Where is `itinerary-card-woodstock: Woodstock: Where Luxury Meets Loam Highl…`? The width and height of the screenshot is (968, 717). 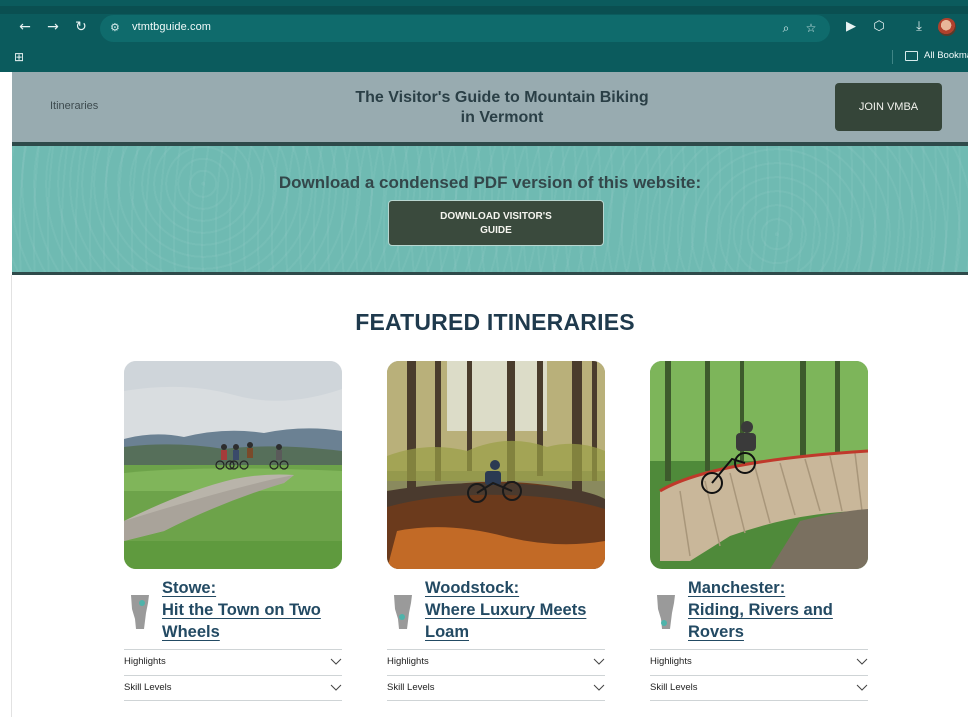 itinerary-card-woodstock: Woodstock: Where Luxury Meets Loam Highl… is located at coordinates (496, 531).